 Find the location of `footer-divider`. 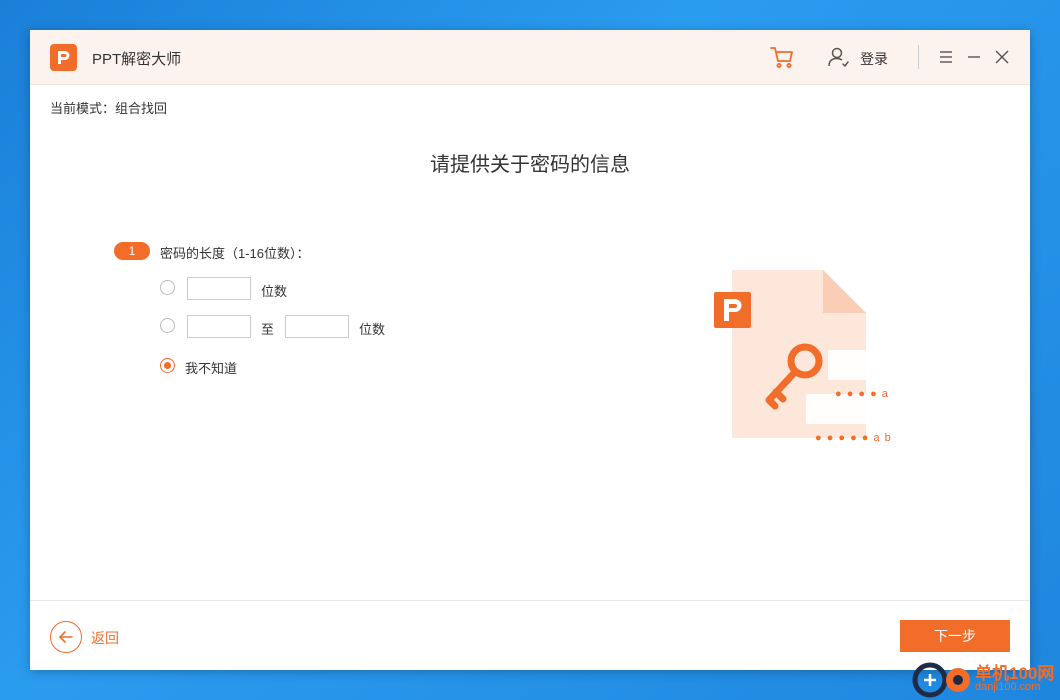

footer-divider is located at coordinates (530, 600).